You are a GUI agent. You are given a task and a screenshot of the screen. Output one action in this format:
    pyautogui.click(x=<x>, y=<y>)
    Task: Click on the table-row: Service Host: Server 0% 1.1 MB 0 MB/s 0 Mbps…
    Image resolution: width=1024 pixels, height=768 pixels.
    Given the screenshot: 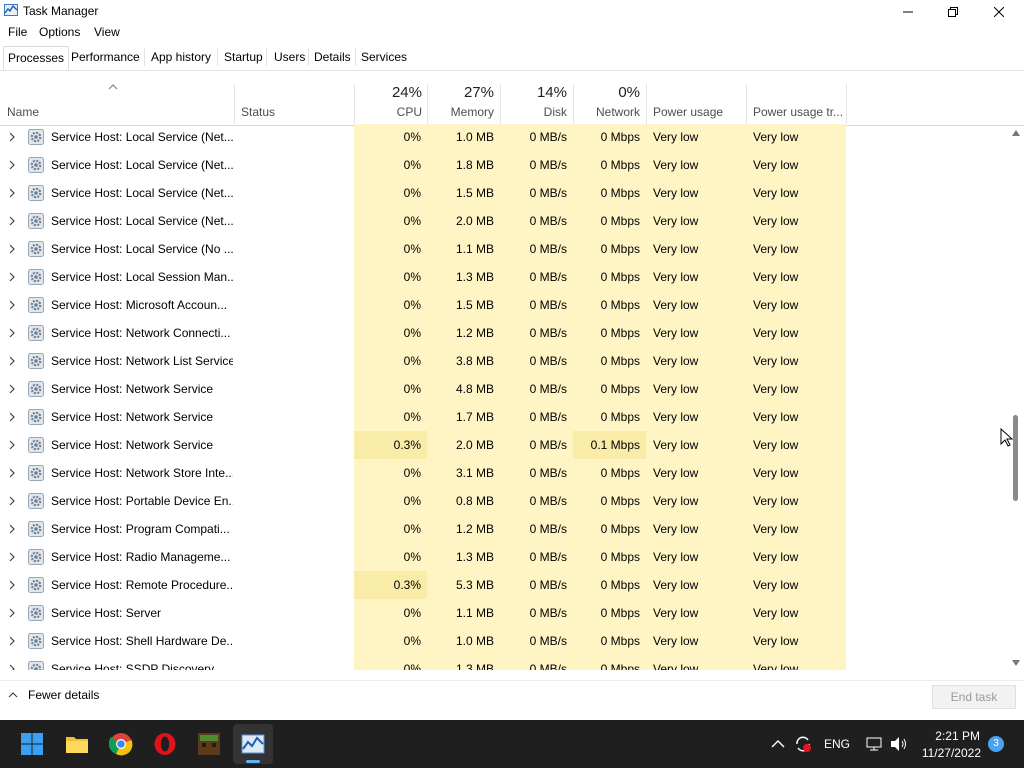 What is the action you would take?
    pyautogui.click(x=504, y=613)
    